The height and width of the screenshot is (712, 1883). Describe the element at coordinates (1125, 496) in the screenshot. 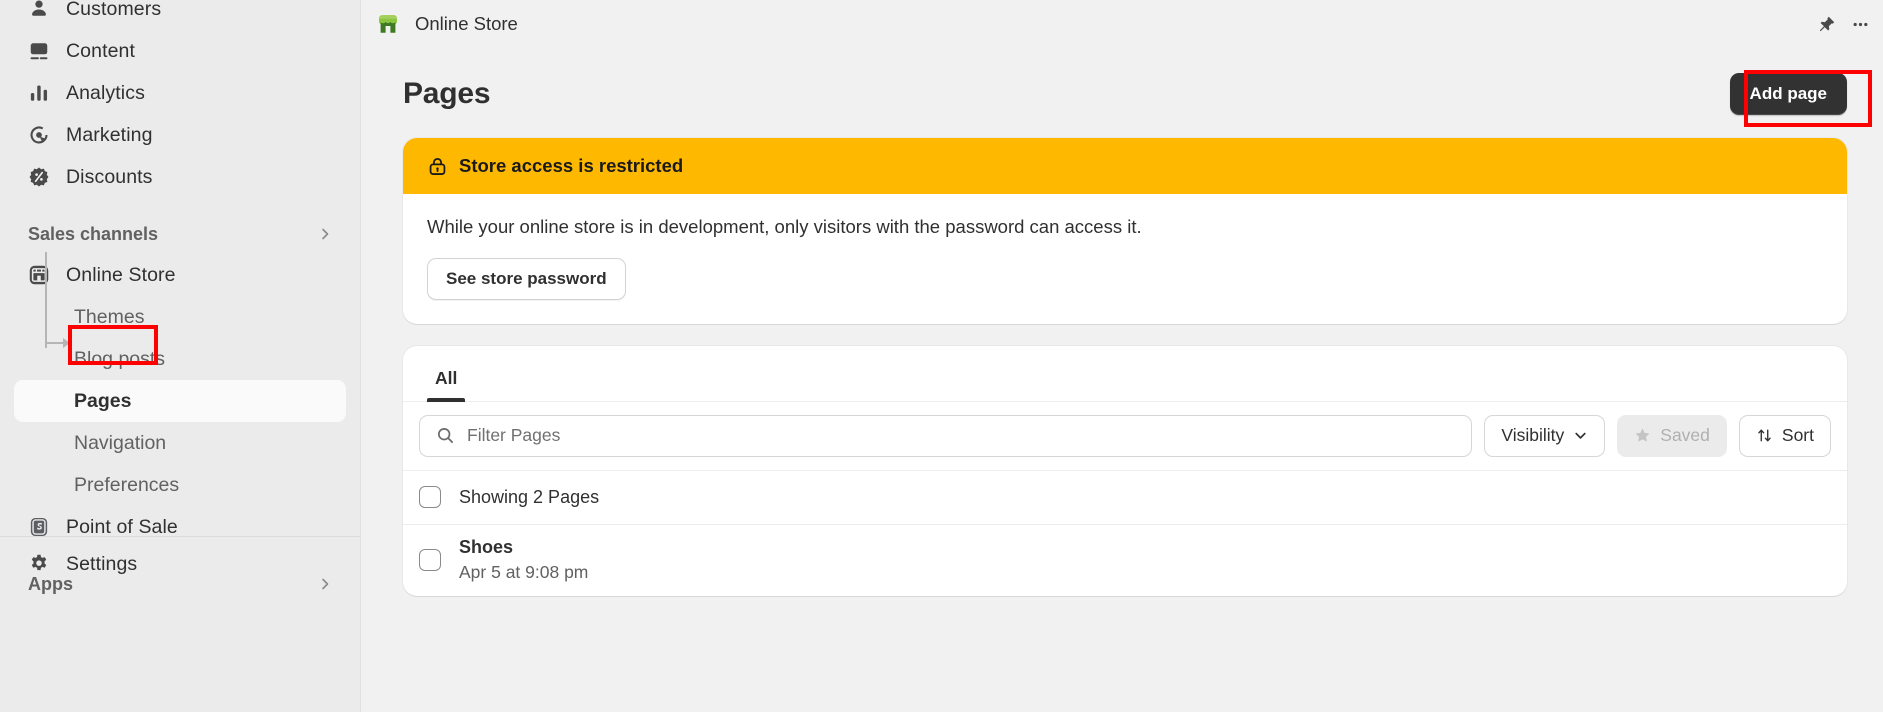

I see `select-all-row: Showing 2 Pages` at that location.